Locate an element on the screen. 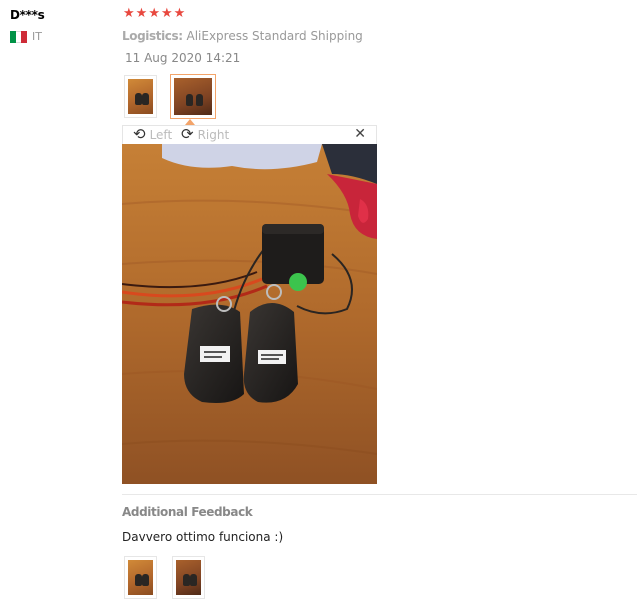  additional-feedback-text: Davvero ottimo funciona :) is located at coordinates (203, 537).